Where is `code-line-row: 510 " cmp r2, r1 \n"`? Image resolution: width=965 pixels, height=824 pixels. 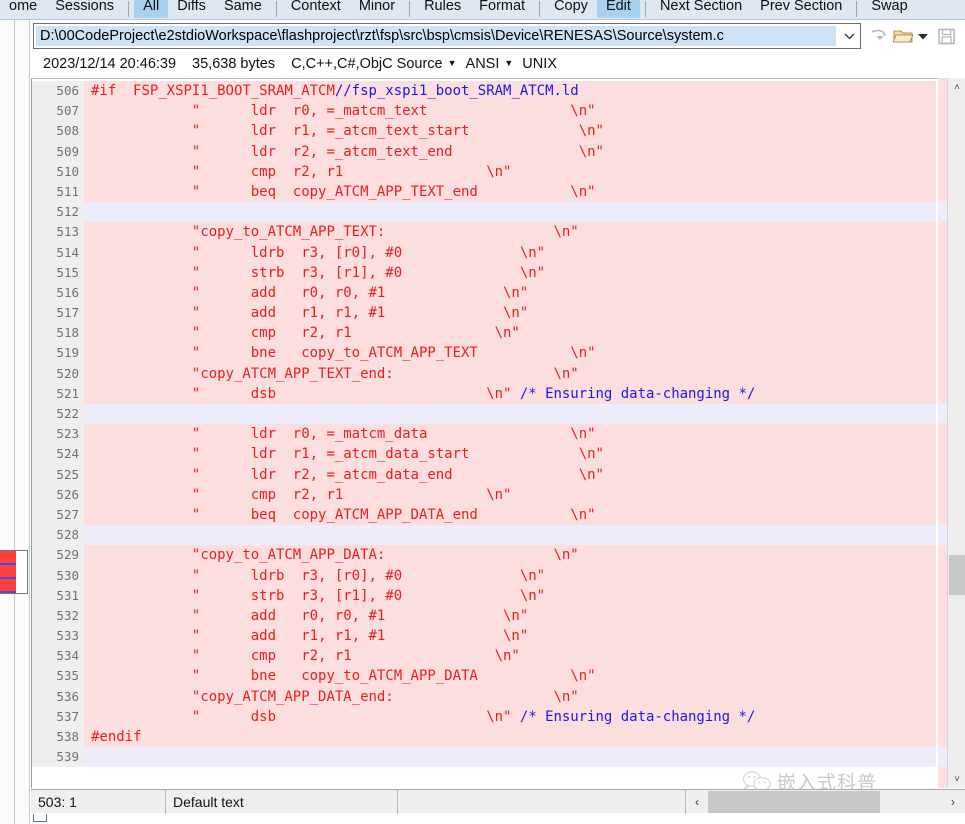 code-line-row: 510 " cmp r2, r1 \n" is located at coordinates (484, 171).